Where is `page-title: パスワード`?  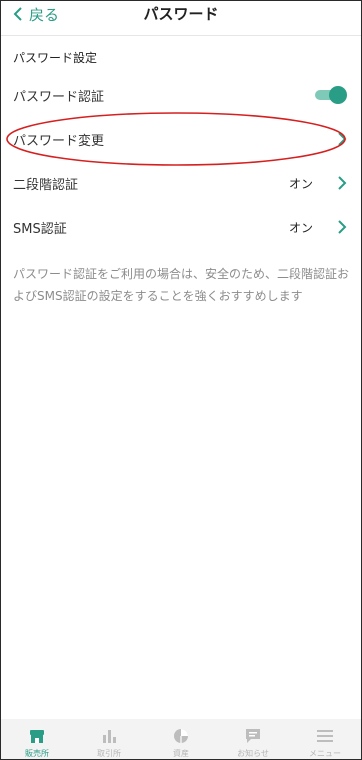 page-title: パスワード is located at coordinates (181, 14).